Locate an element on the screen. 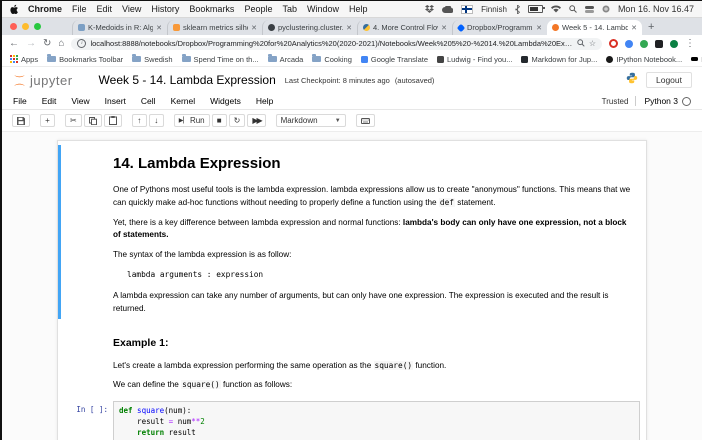 This screenshot has width=702, height=440. move-cell-down-button: ↓ is located at coordinates (156, 120).